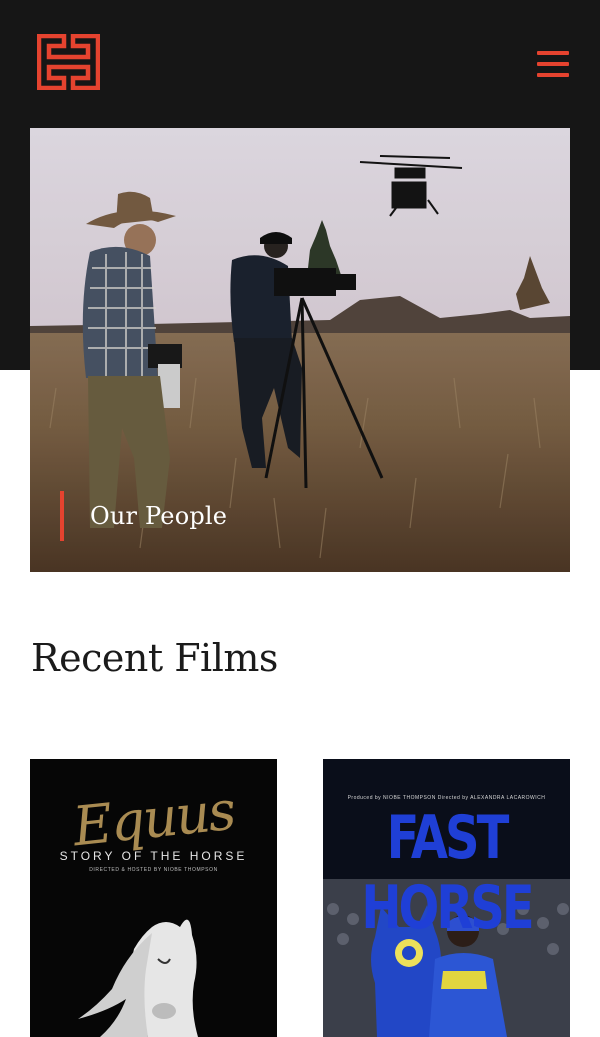 The height and width of the screenshot is (1037, 600). What do you see at coordinates (158, 516) in the screenshot?
I see `hero-label: Our People` at bounding box center [158, 516].